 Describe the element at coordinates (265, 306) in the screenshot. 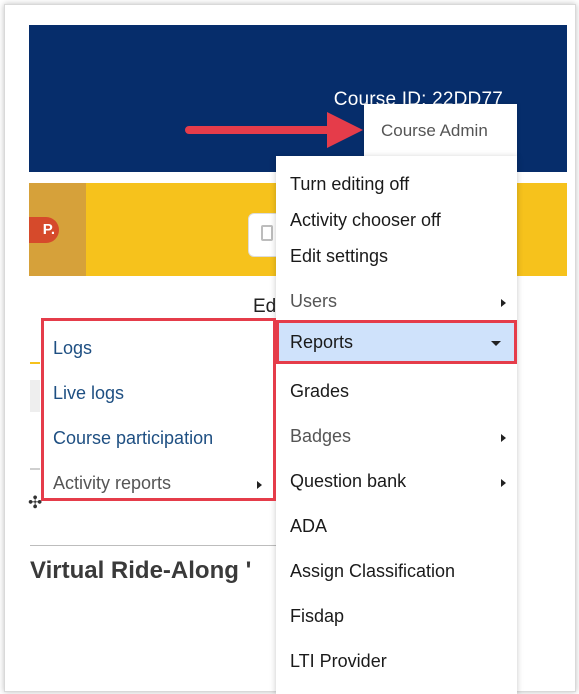

I see `partial-heading: Ed` at that location.